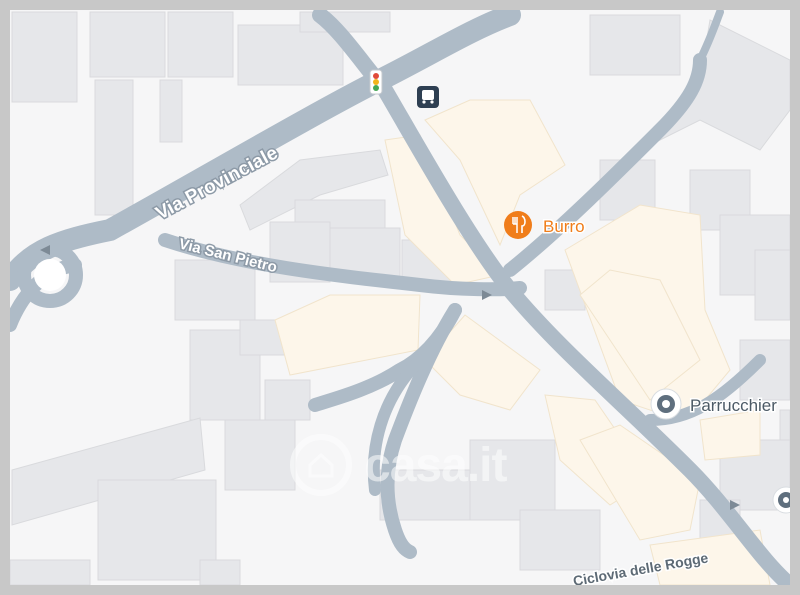 This screenshot has height=595, width=800. I want to click on house-icon, so click(321, 465).